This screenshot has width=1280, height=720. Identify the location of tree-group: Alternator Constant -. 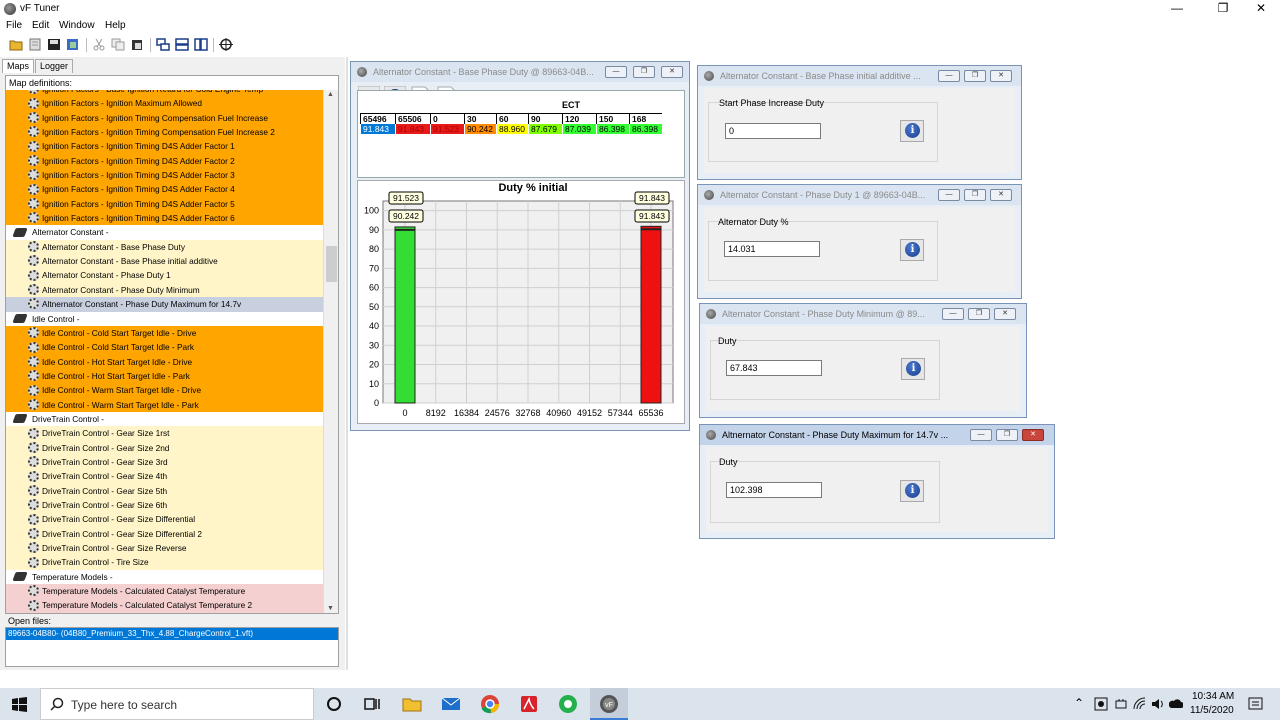
(165, 232).